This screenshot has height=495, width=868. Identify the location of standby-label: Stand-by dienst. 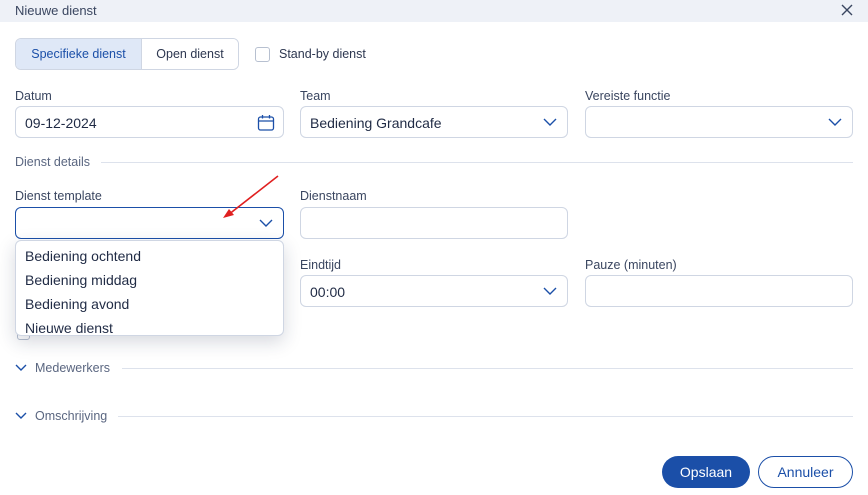
(322, 54).